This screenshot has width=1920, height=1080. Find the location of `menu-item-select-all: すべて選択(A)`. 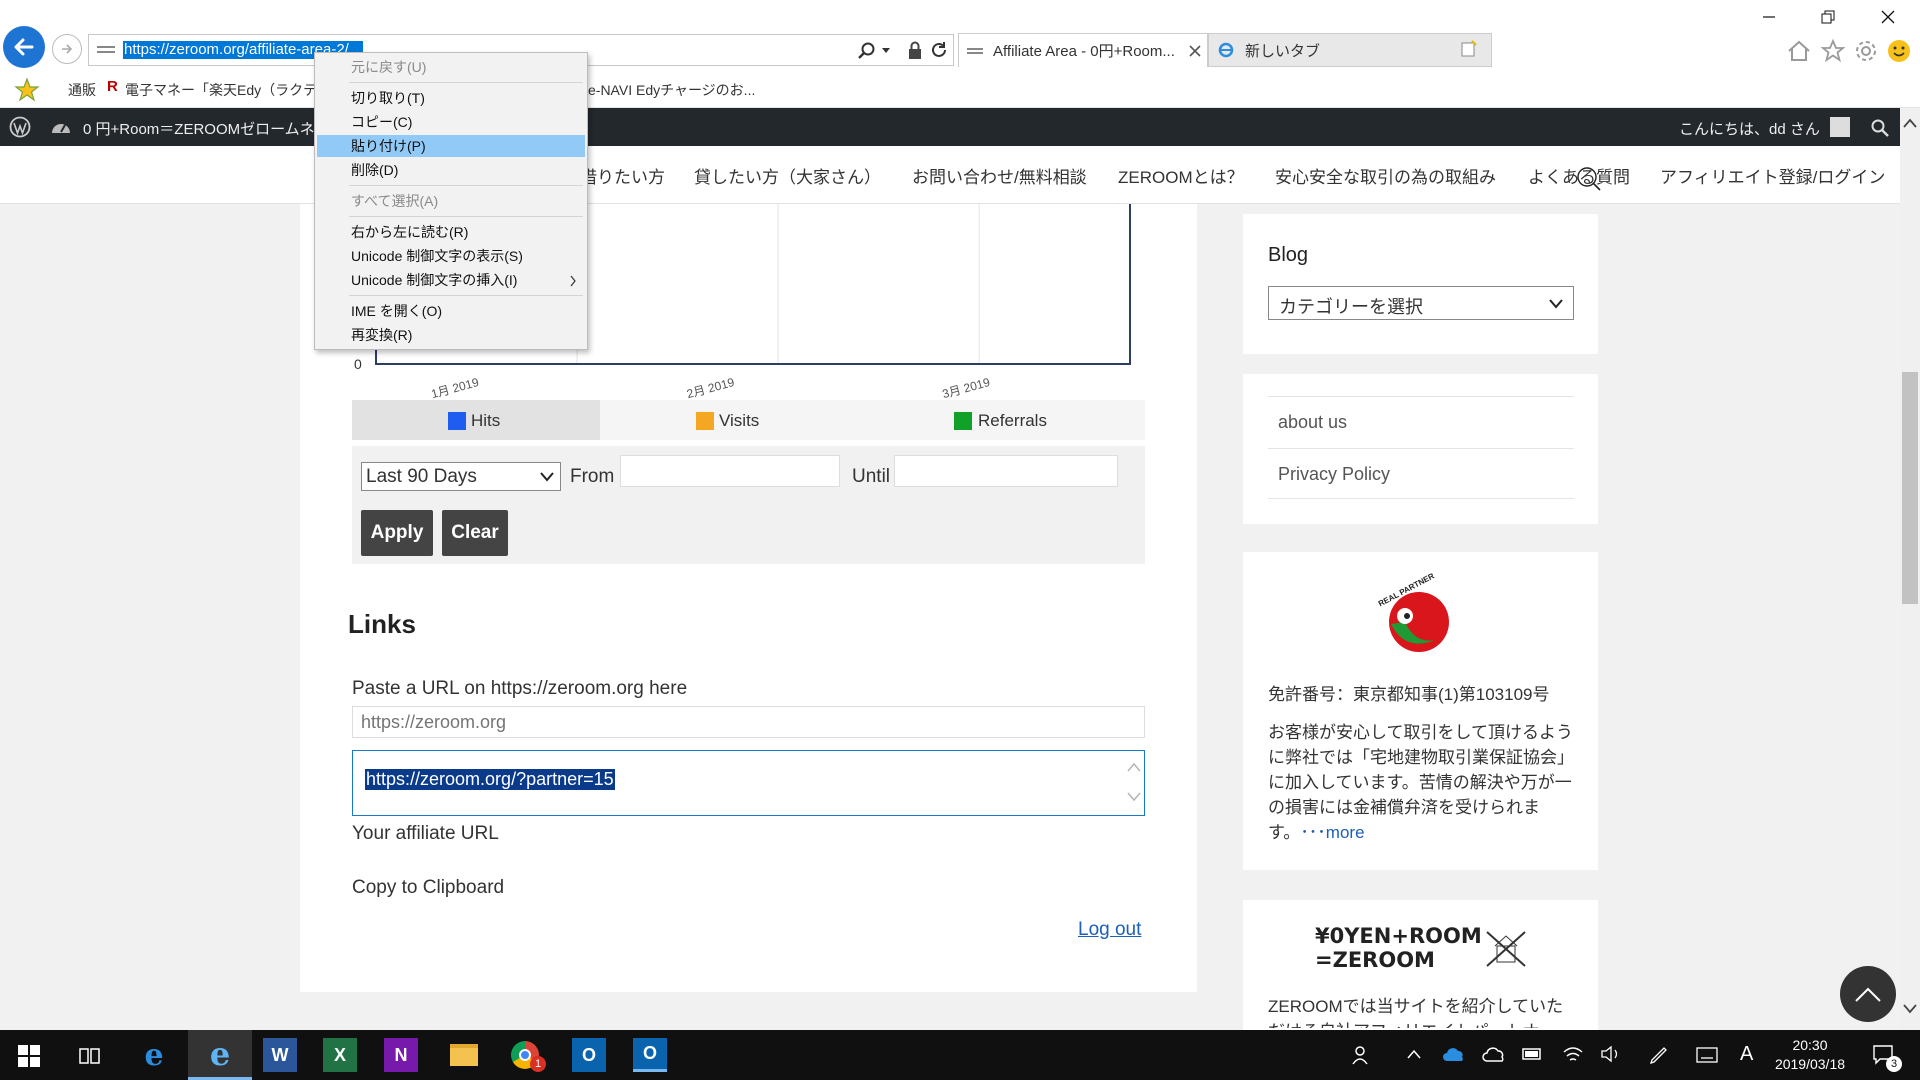

menu-item-select-all: すべて選択(A) is located at coordinates (395, 201).